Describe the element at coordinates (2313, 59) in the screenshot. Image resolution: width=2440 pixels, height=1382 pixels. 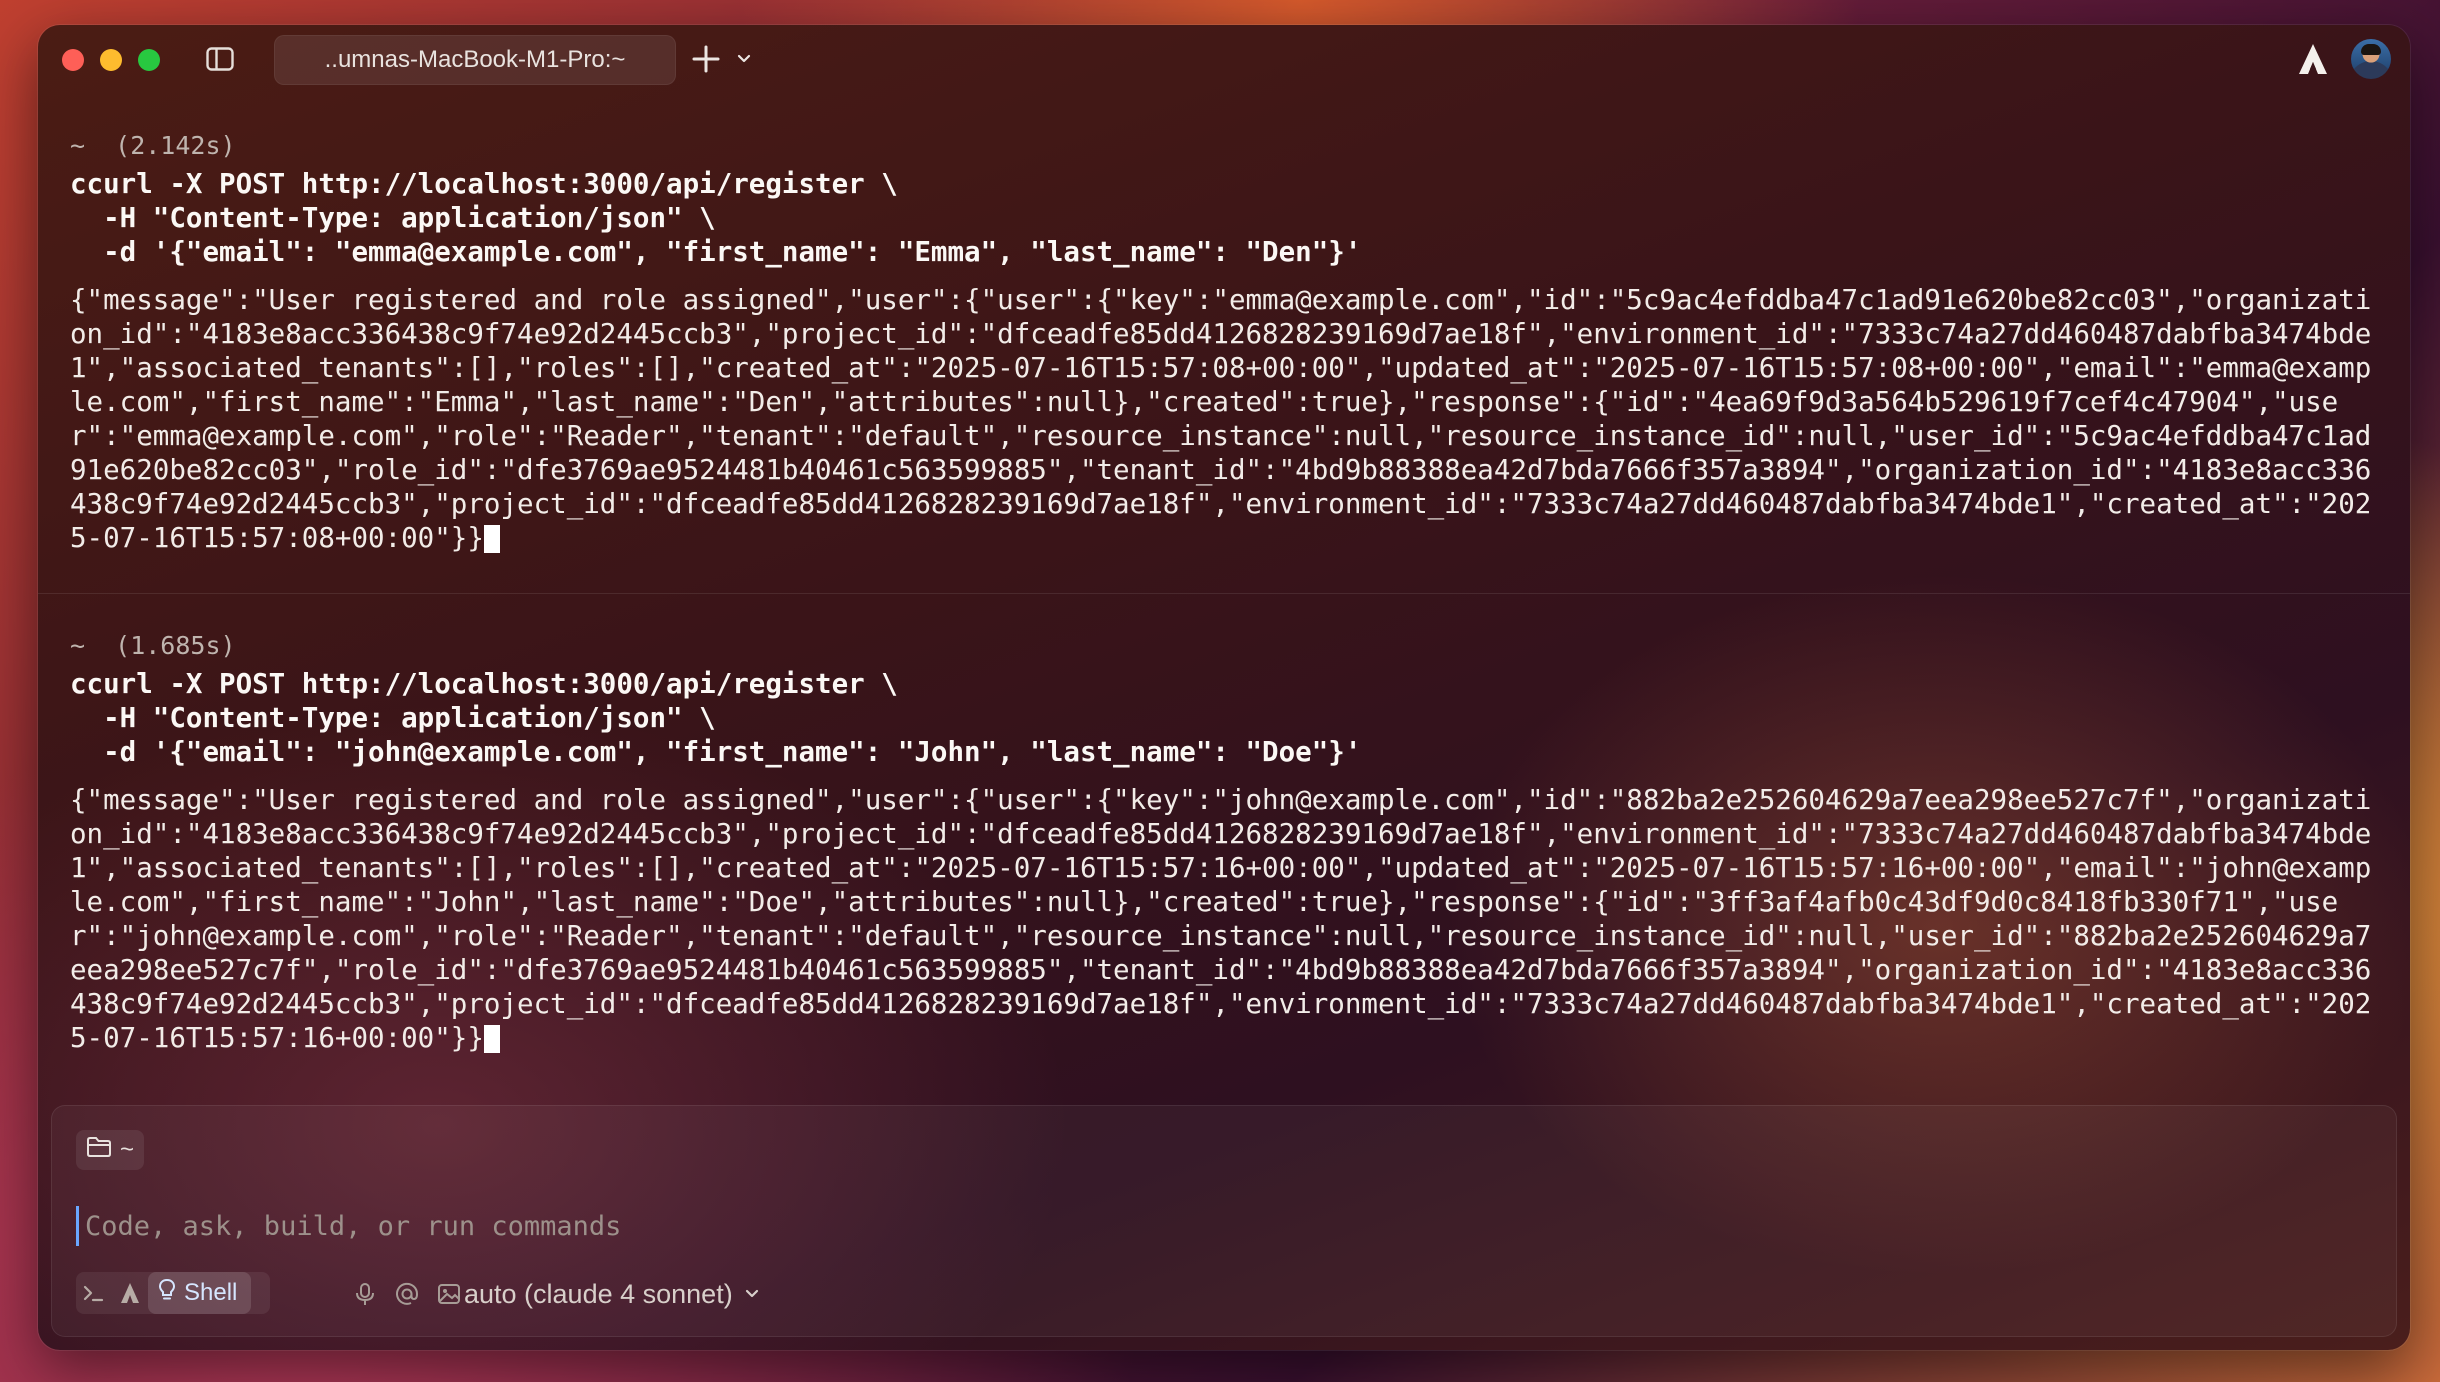
I see `warp-logo-icon` at that location.